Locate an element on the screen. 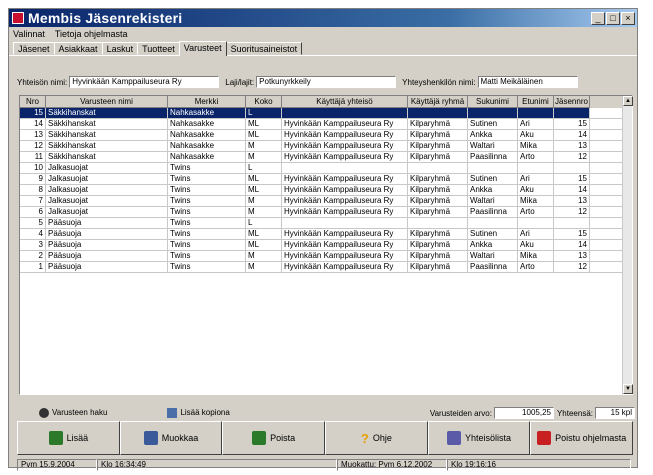  table-row: 5 Pääsuoja Twins L is located at coordinates (326, 223).